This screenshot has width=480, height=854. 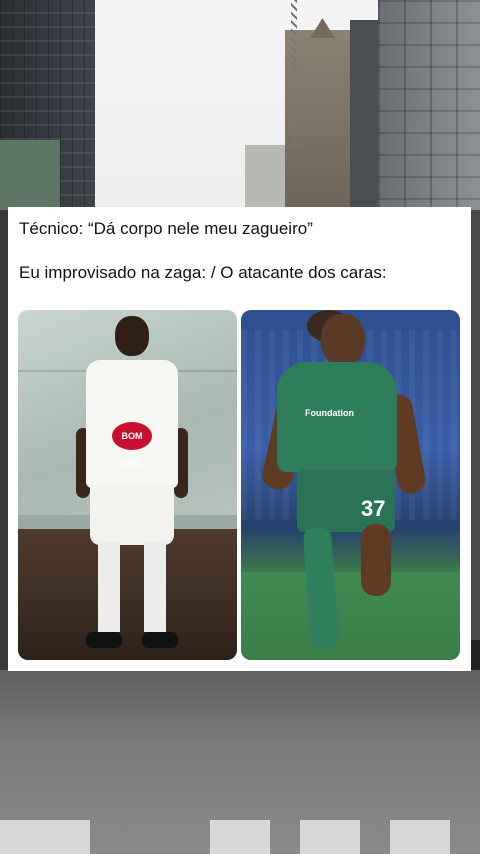 I want to click on player-leg, so click(x=376, y=560).